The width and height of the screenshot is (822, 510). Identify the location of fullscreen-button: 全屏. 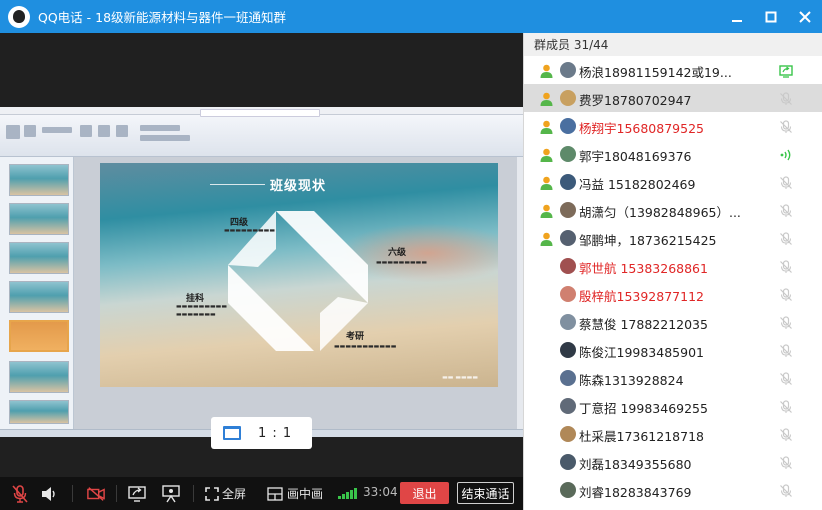
(234, 493).